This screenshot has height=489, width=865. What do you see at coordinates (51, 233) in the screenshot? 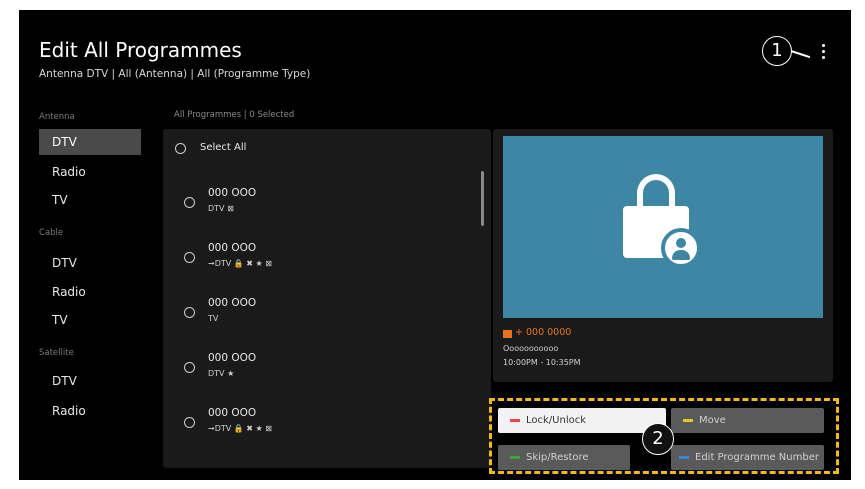
I see `sidebar-section-cable: Cable` at bounding box center [51, 233].